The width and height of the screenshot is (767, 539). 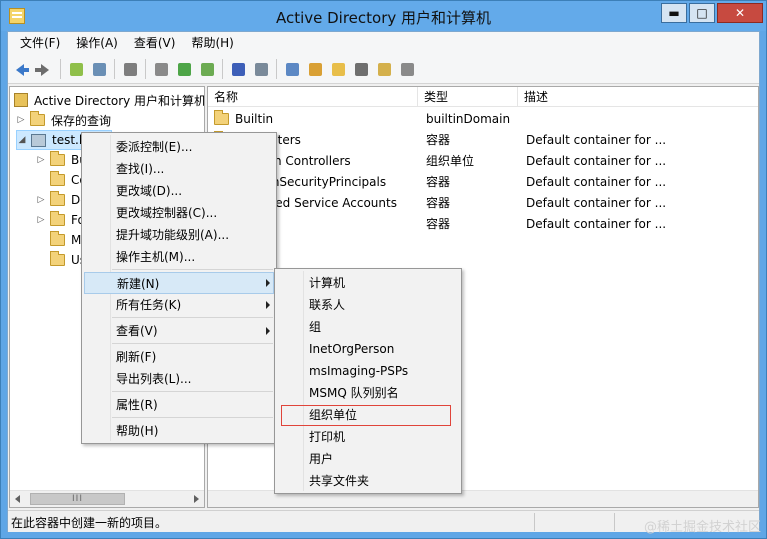 I want to click on export-list-button, so click(x=207, y=69).